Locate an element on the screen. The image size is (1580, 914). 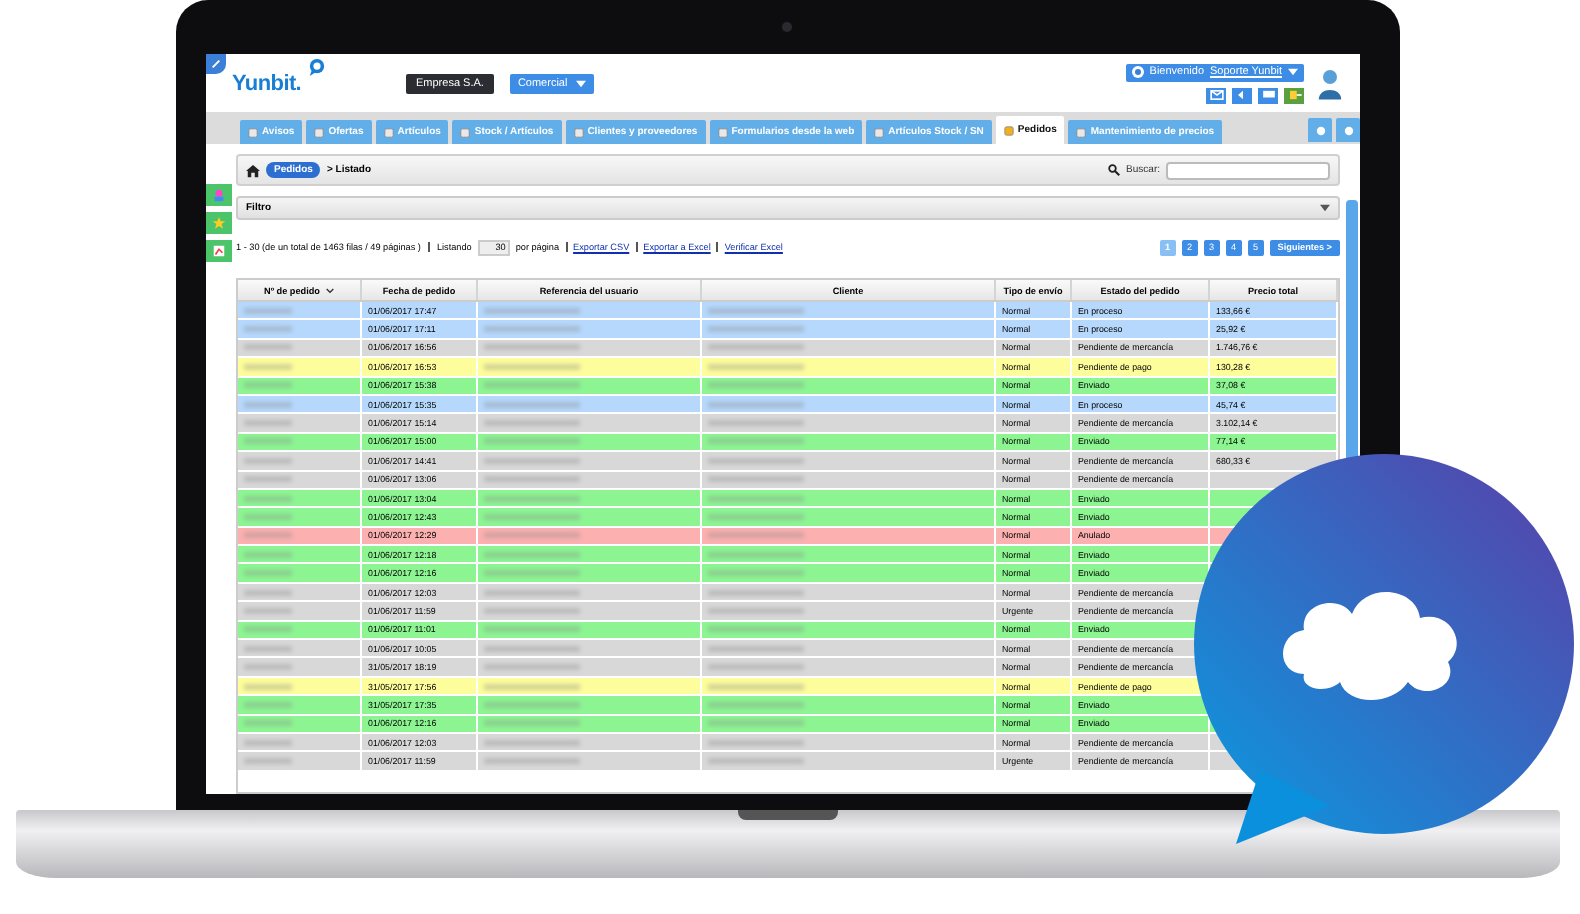
back-button is located at coordinates (1242, 95).